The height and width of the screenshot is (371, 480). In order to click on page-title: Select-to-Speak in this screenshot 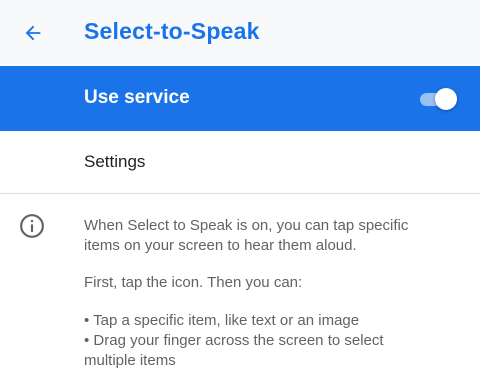, I will do `click(172, 31)`.